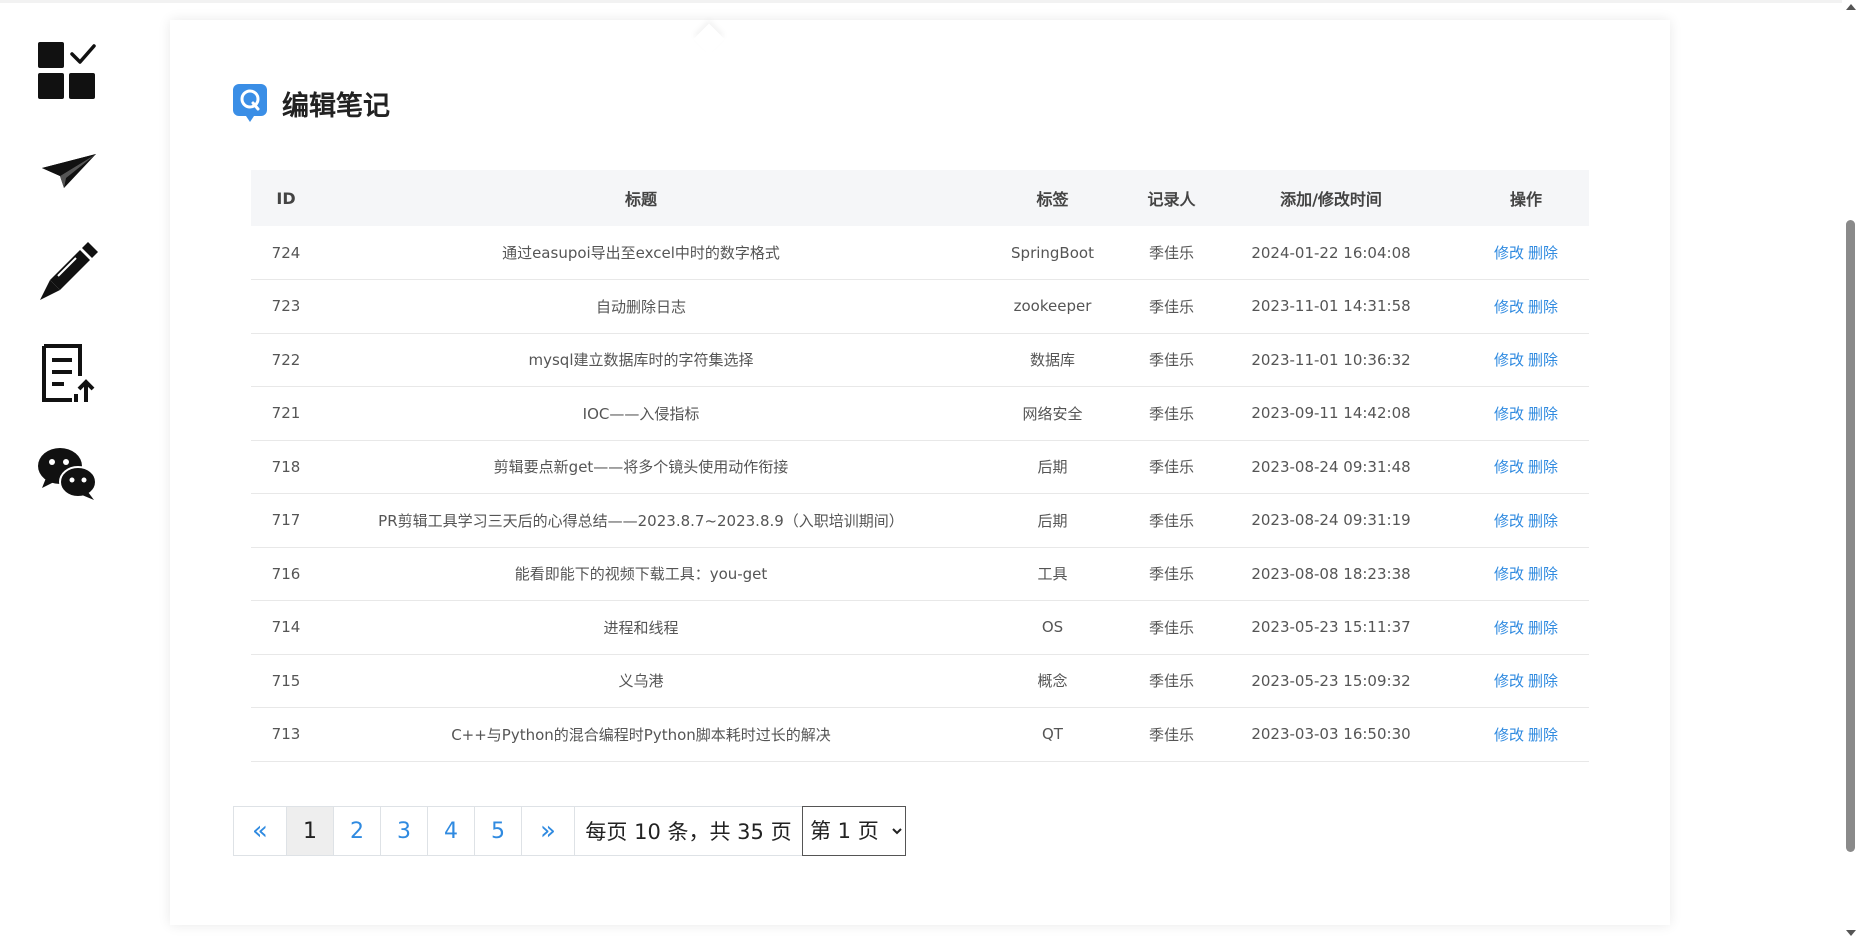 This screenshot has height=940, width=1860. I want to click on cell-id: 722, so click(286, 360).